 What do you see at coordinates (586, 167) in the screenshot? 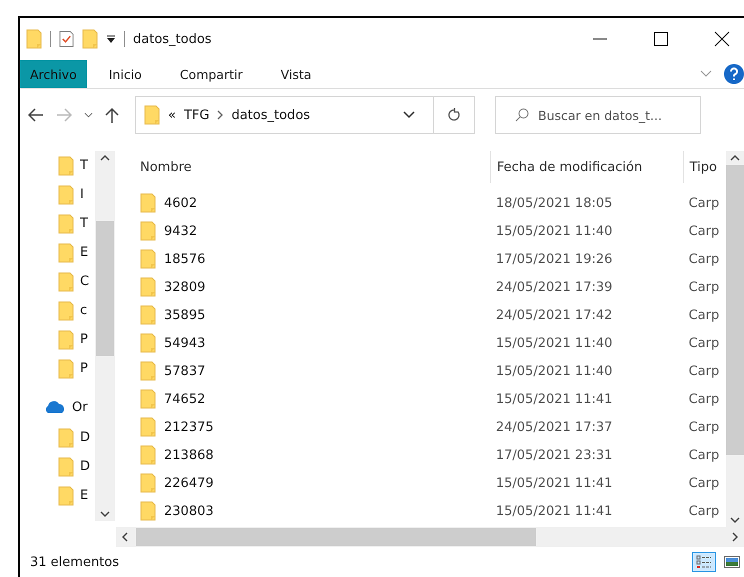
I see `column-header: Fecha de modificación` at bounding box center [586, 167].